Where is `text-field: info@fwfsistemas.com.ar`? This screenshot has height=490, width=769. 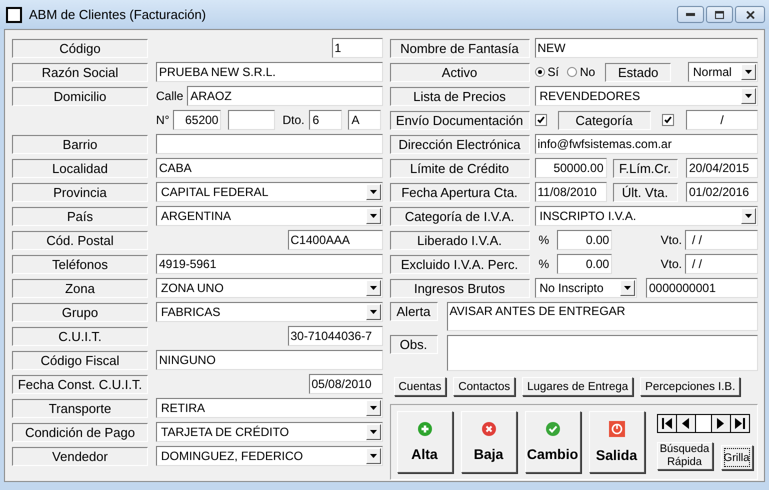 text-field: info@fwfsistemas.com.ar is located at coordinates (646, 144).